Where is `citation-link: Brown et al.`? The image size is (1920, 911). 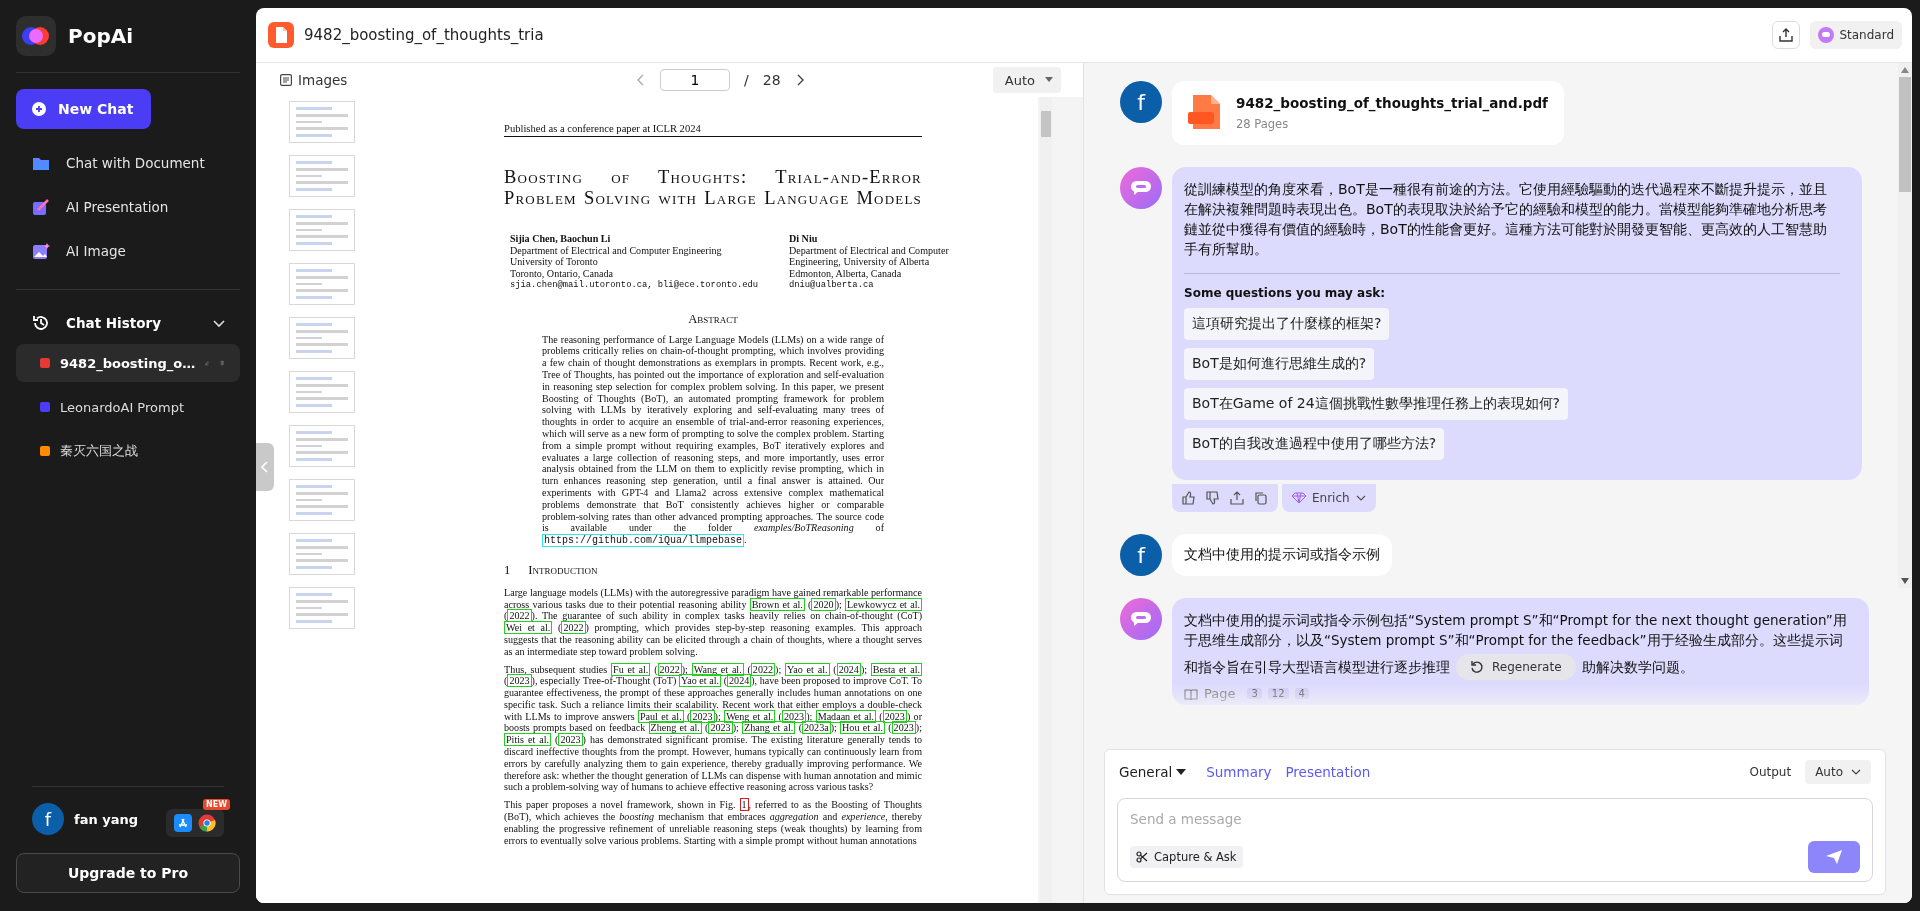
citation-link: Brown et al. is located at coordinates (777, 604).